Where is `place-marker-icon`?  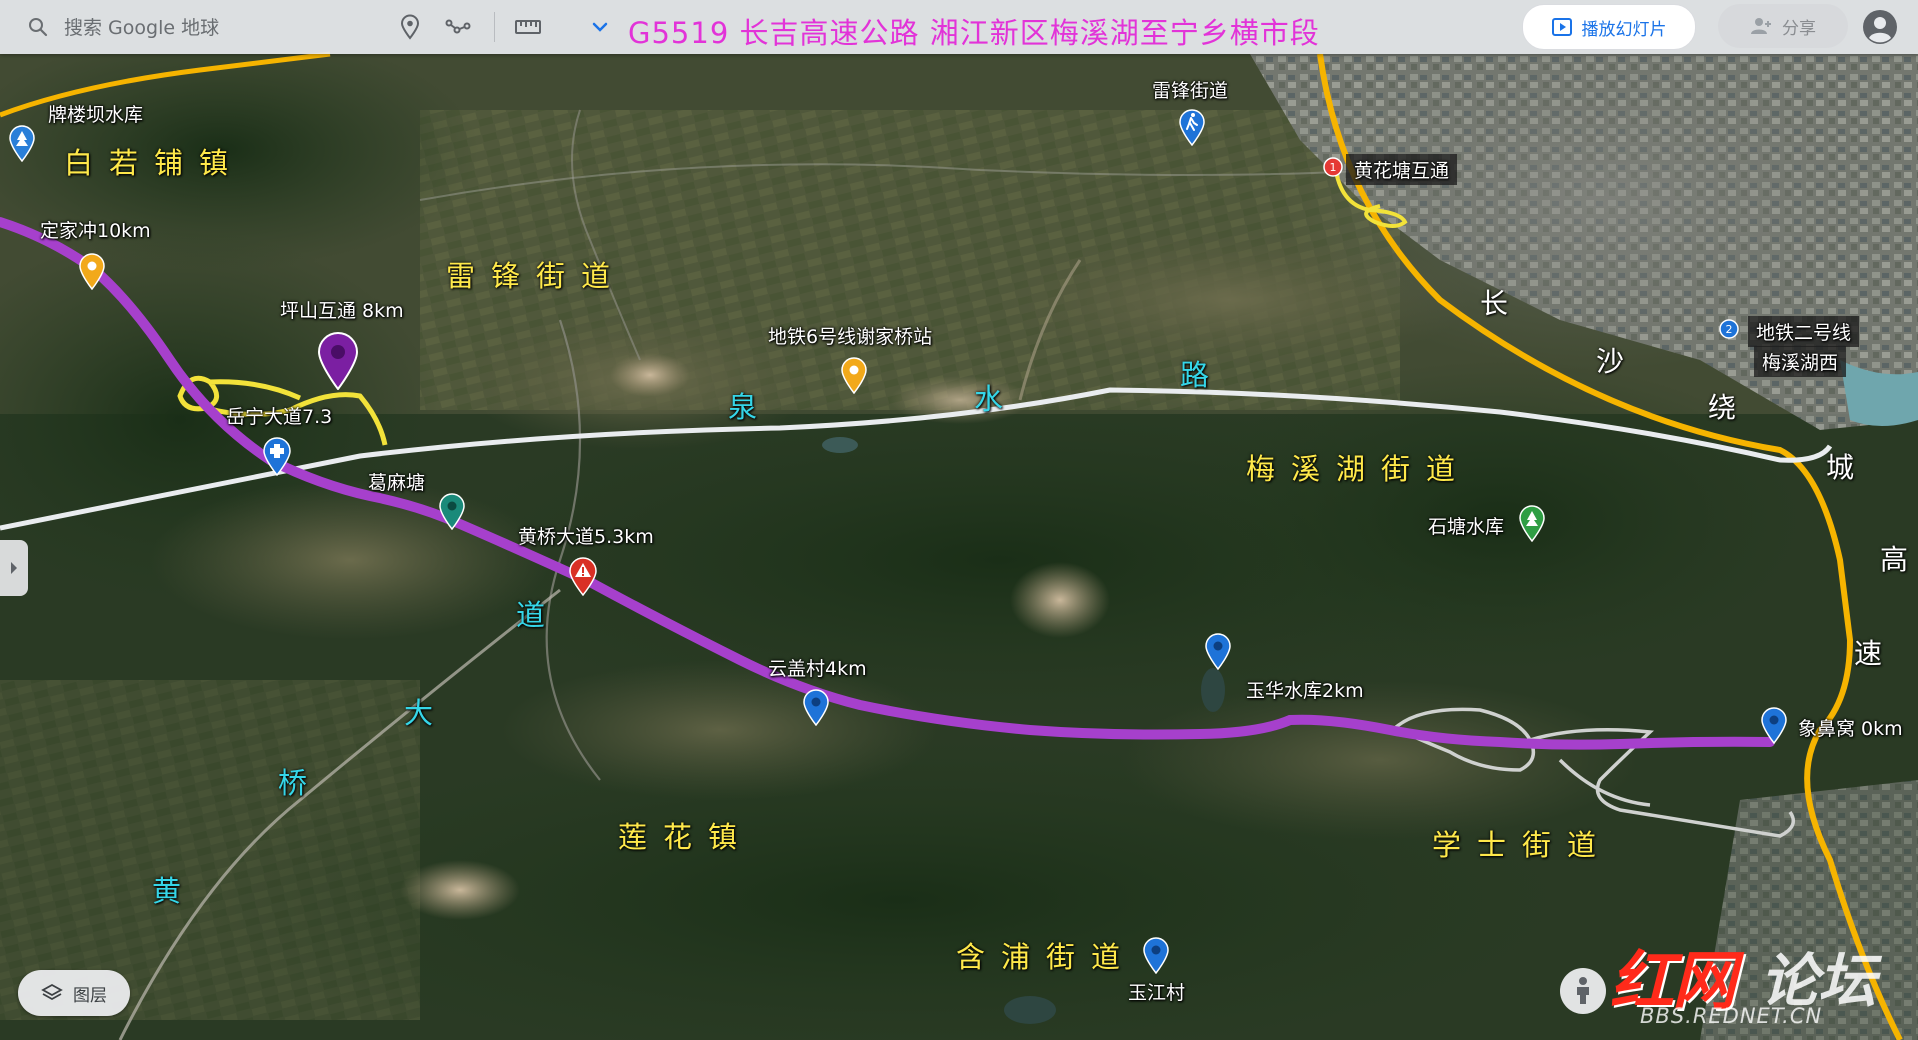
place-marker-icon is located at coordinates (410, 27).